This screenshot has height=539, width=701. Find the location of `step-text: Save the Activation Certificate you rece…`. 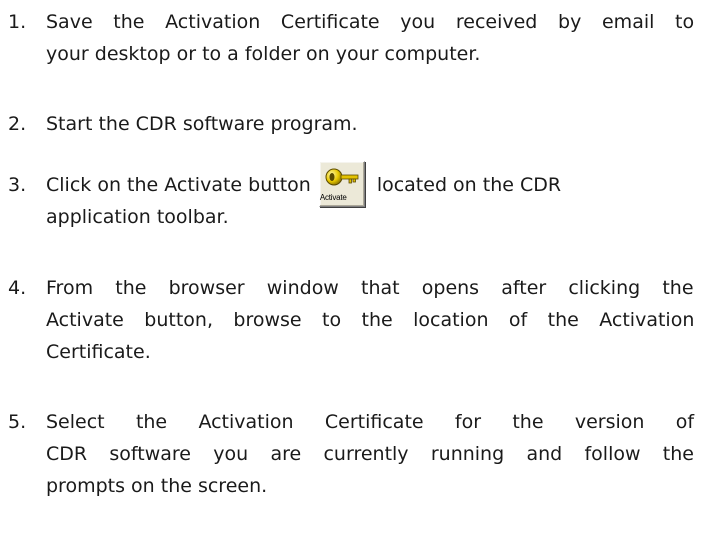

step-text: Save the Activation Certificate you rece… is located at coordinates (370, 38).